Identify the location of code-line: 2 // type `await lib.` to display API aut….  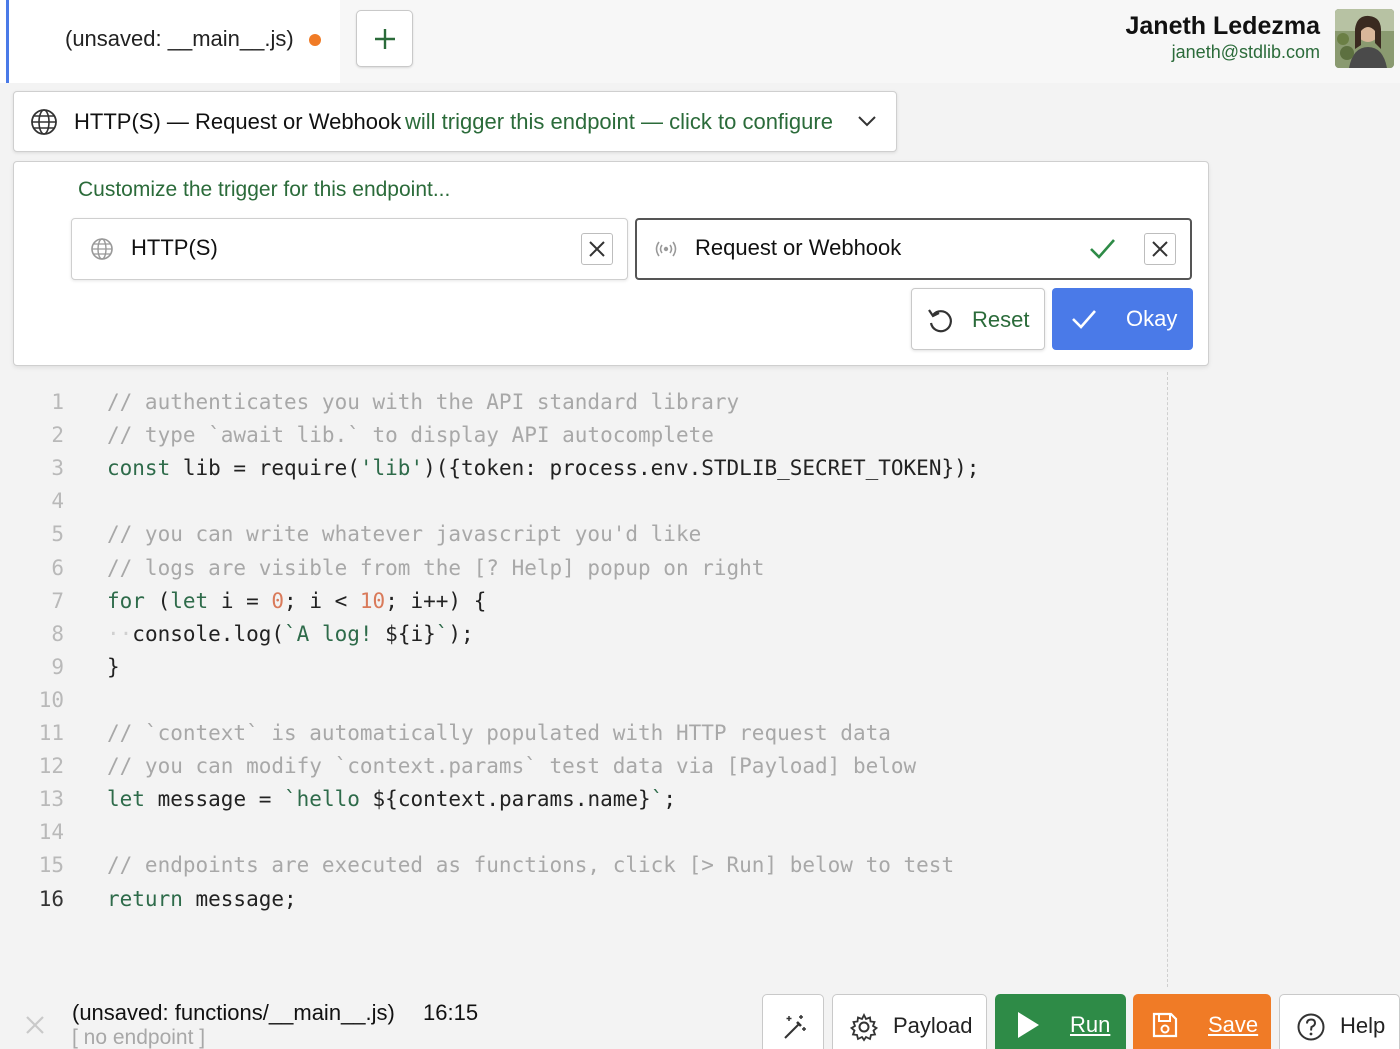
(580, 435).